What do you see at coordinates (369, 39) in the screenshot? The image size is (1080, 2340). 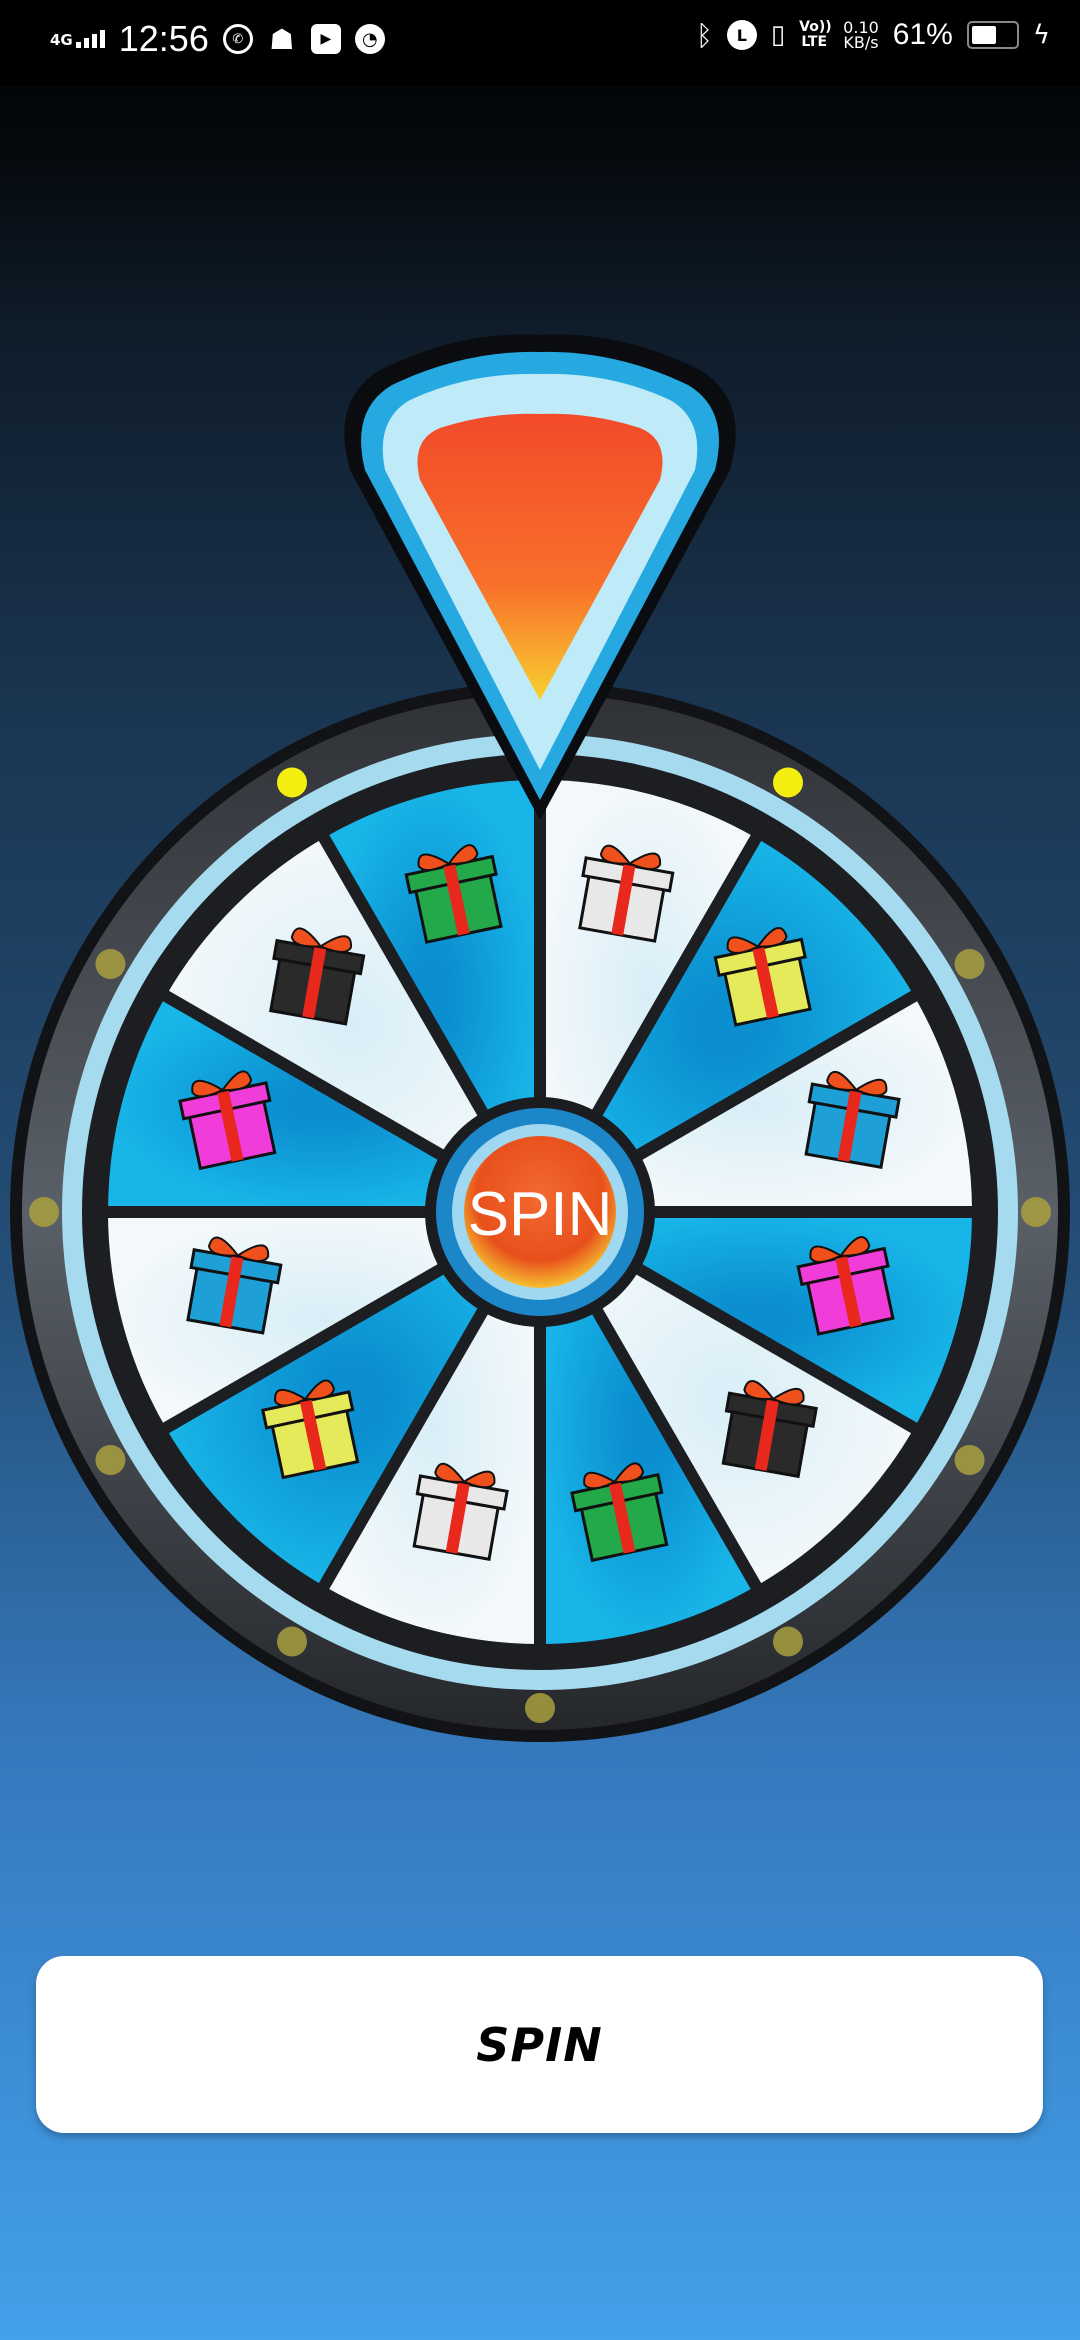 I see `speedometer-icon: ◔` at bounding box center [369, 39].